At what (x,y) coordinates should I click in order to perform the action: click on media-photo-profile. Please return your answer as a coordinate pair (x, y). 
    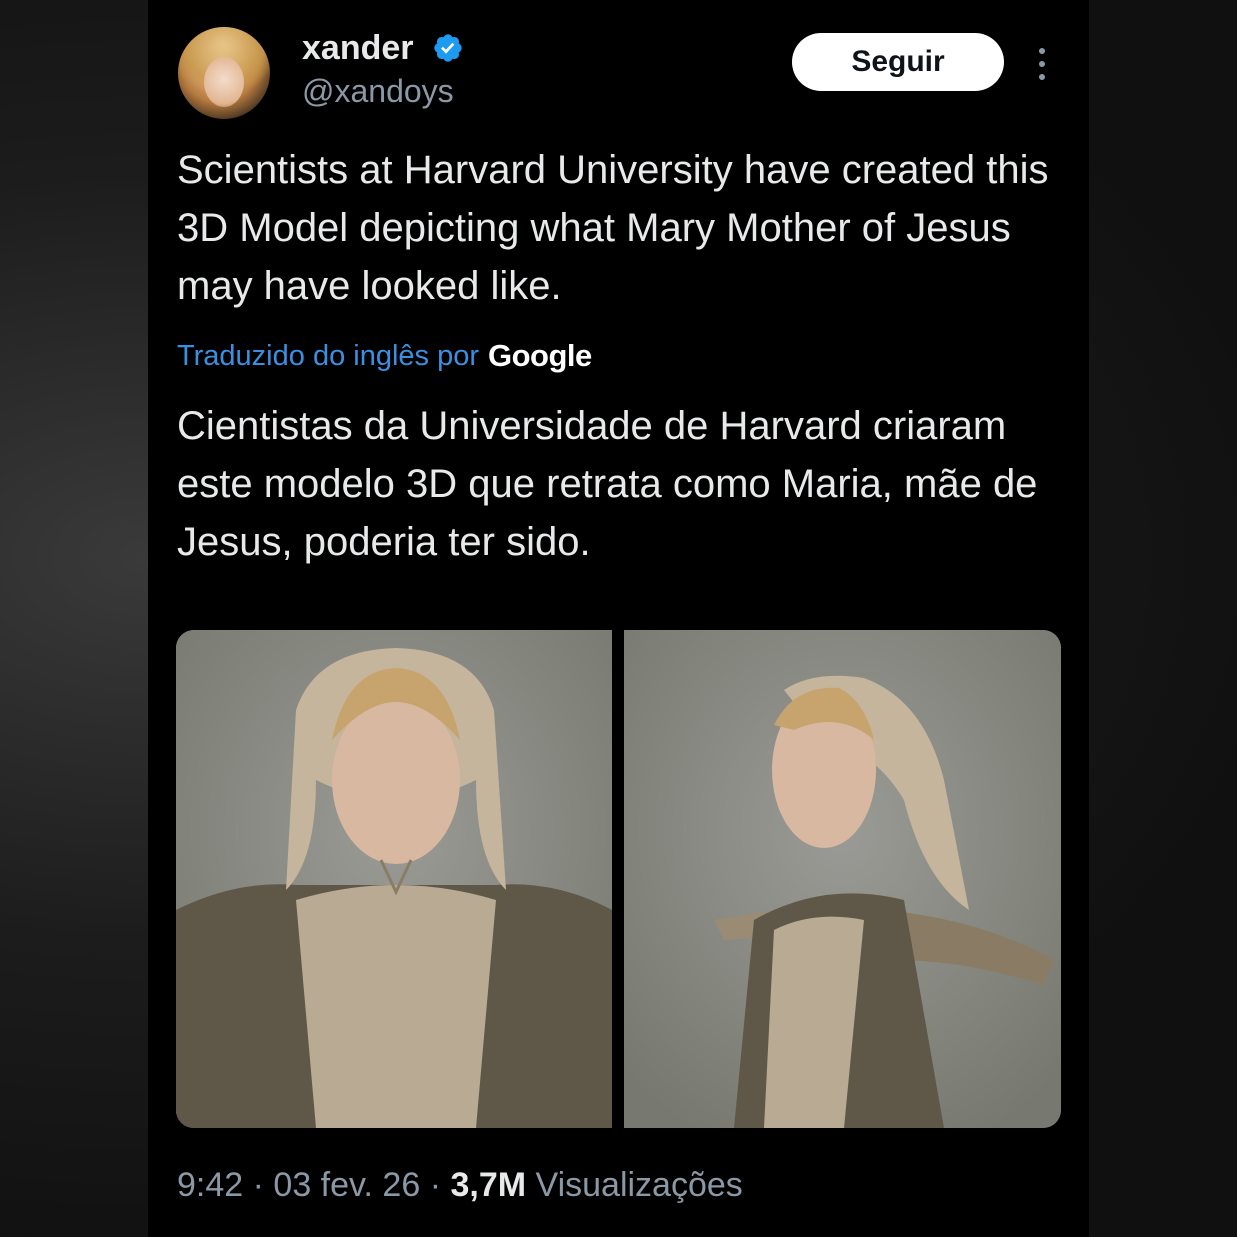
    Looking at the image, I should click on (842, 879).